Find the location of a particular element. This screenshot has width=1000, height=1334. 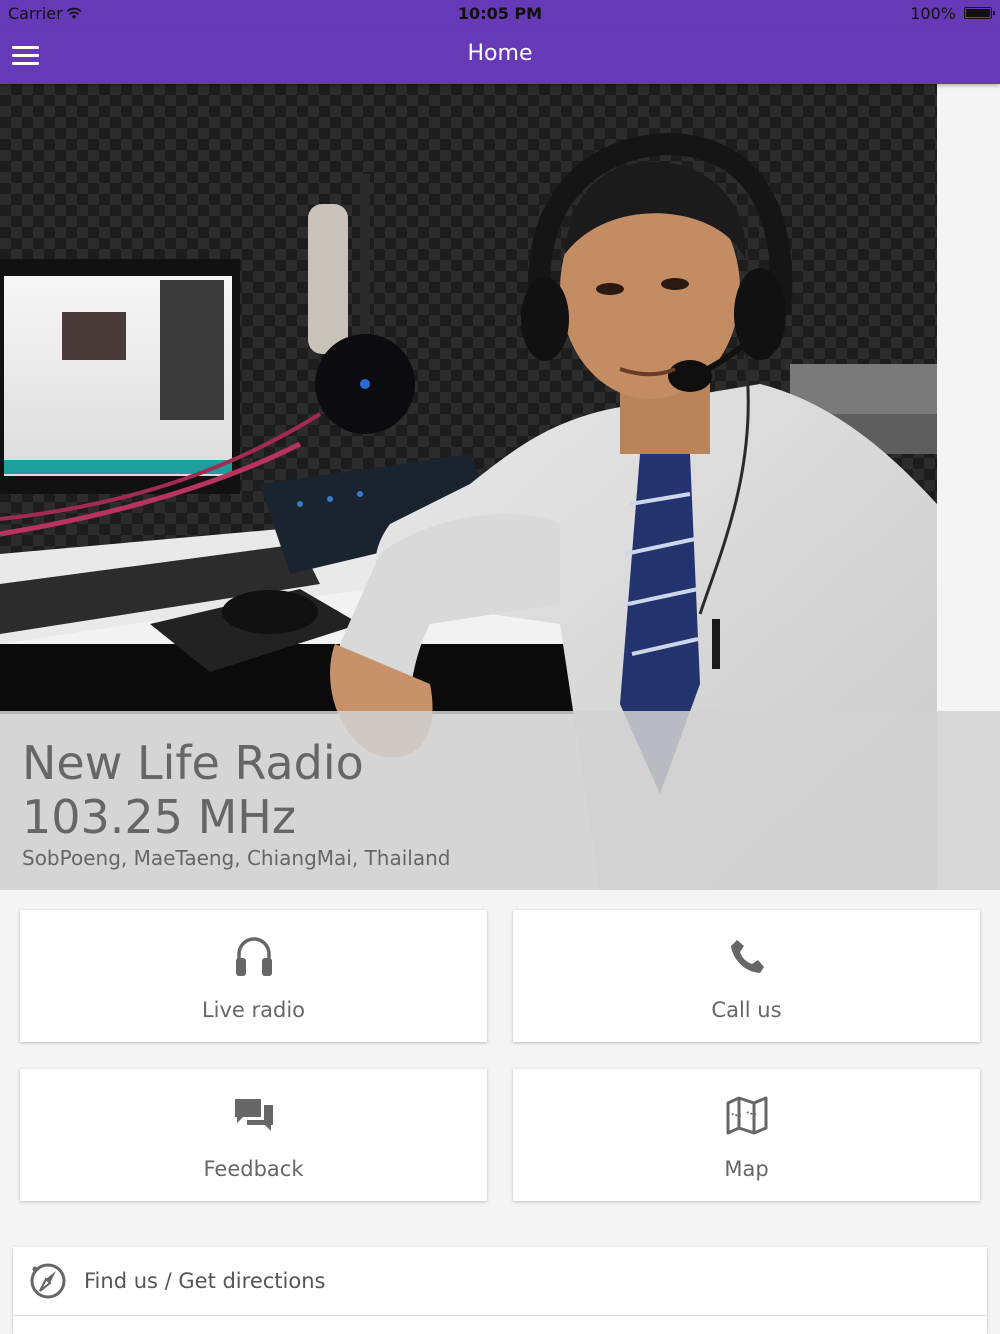

app-bar: Home is located at coordinates (500, 56).